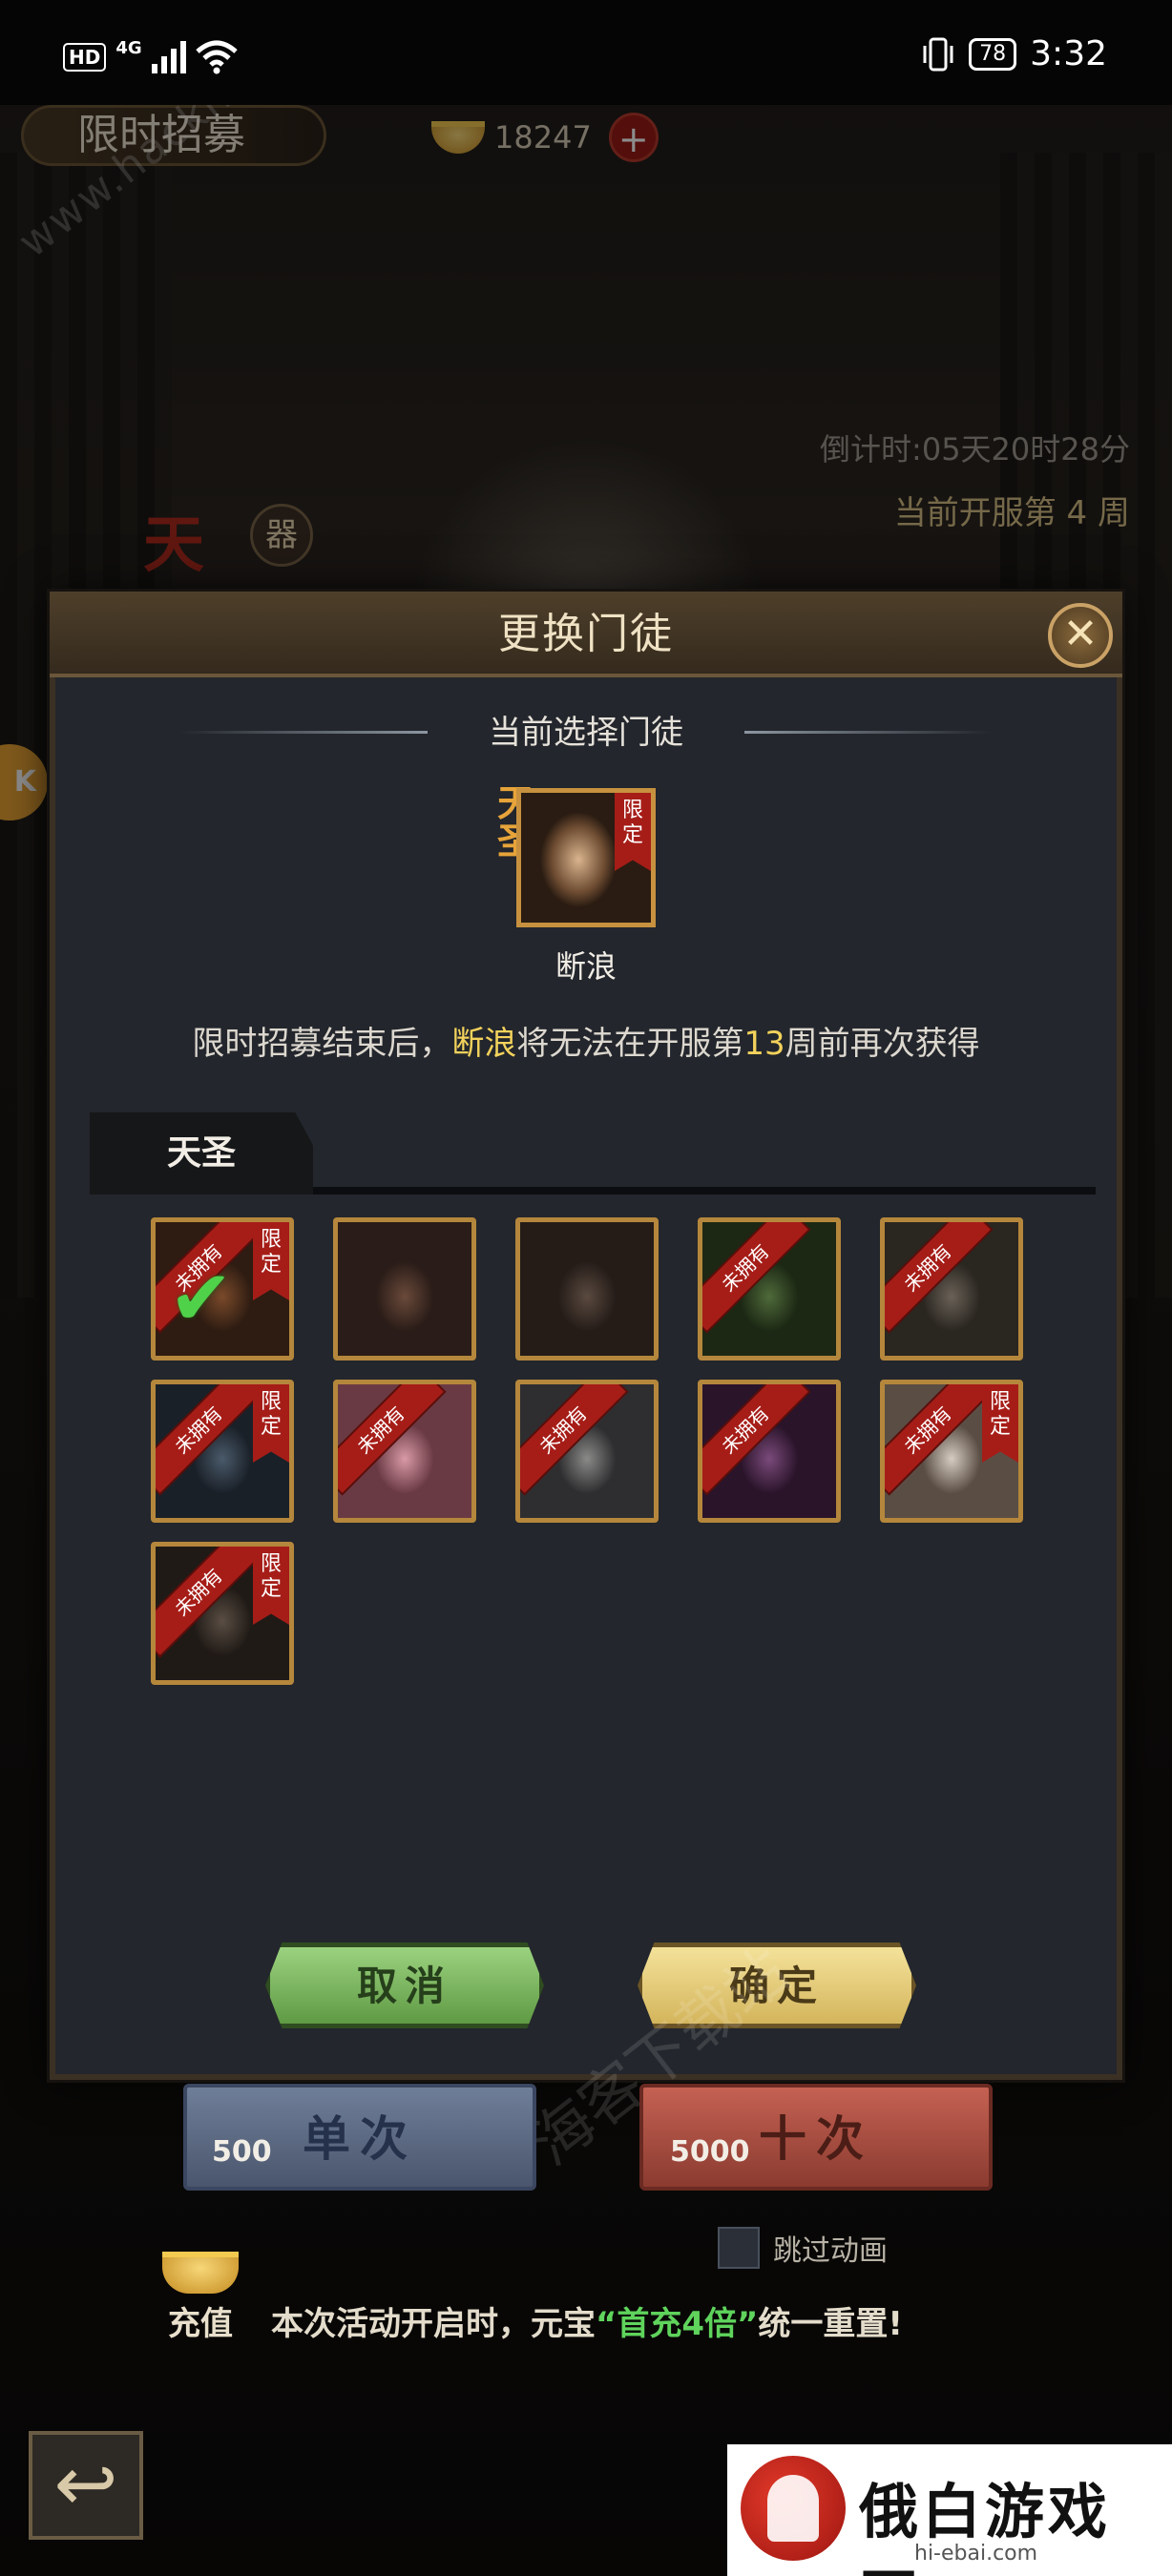  What do you see at coordinates (764, 1044) in the screenshot?
I see `info-week: 13` at bounding box center [764, 1044].